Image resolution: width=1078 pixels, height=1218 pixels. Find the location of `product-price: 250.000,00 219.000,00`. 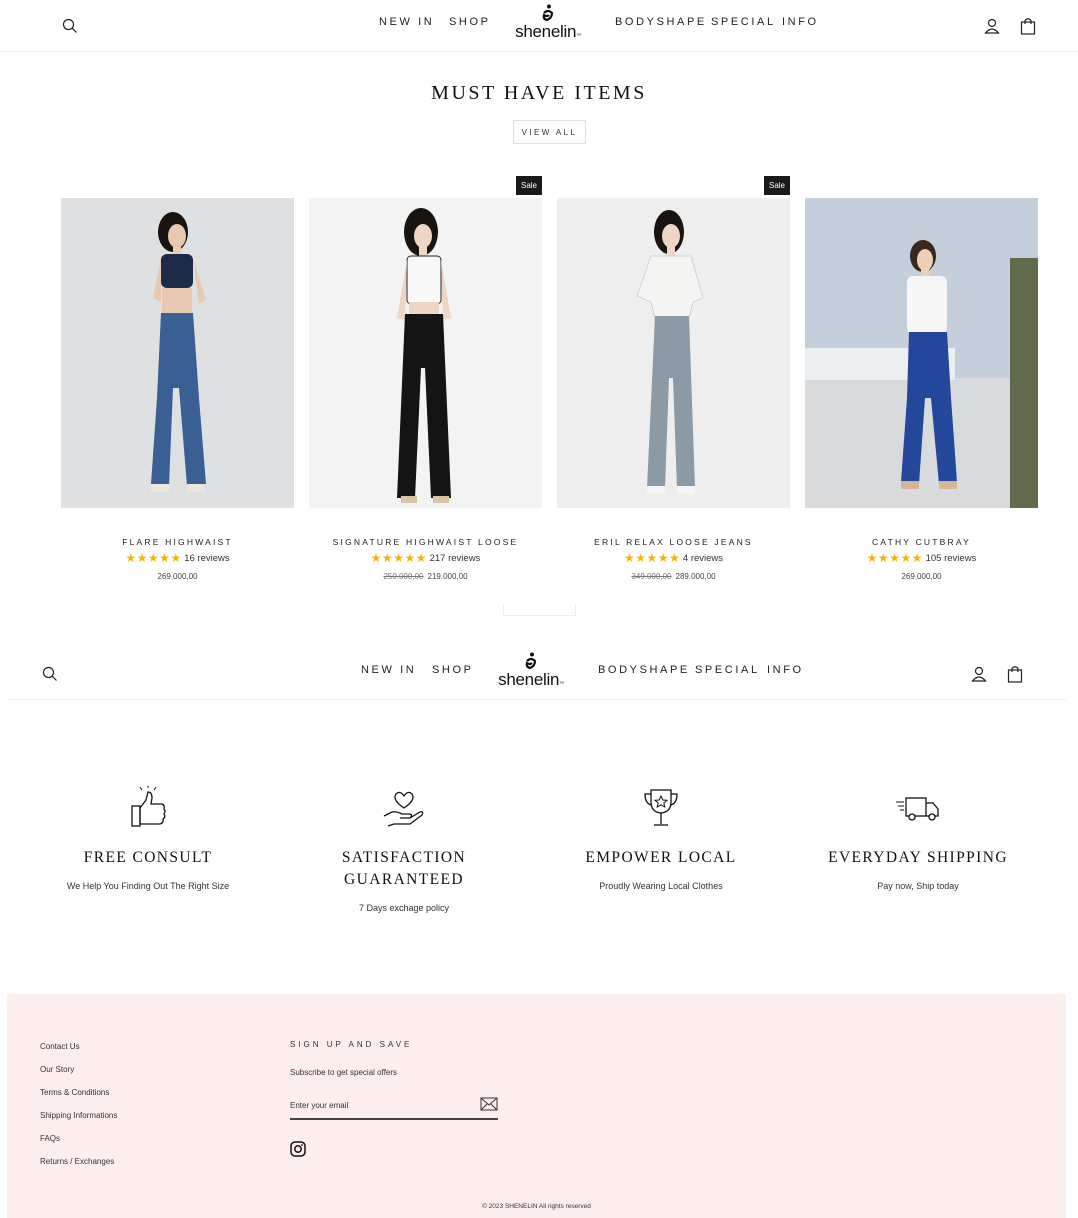

product-price: 250.000,00 219.000,00 is located at coordinates (425, 576).